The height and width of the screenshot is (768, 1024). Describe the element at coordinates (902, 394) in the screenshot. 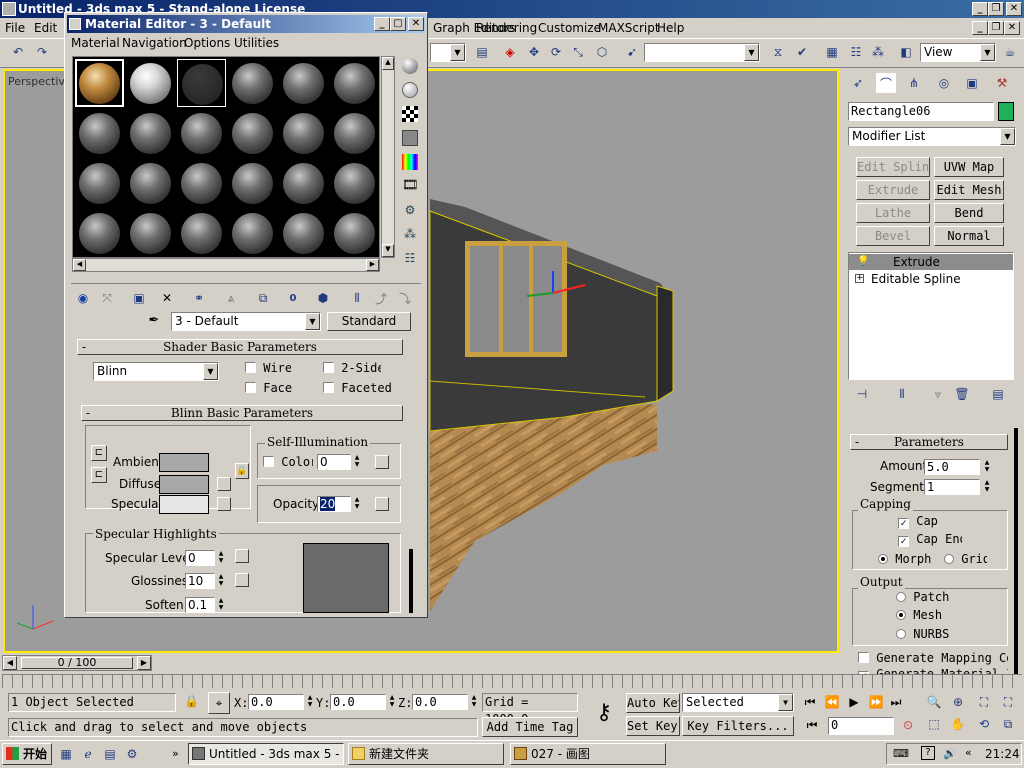

I see `show-end-result-toggle-icon: ⫴` at that location.